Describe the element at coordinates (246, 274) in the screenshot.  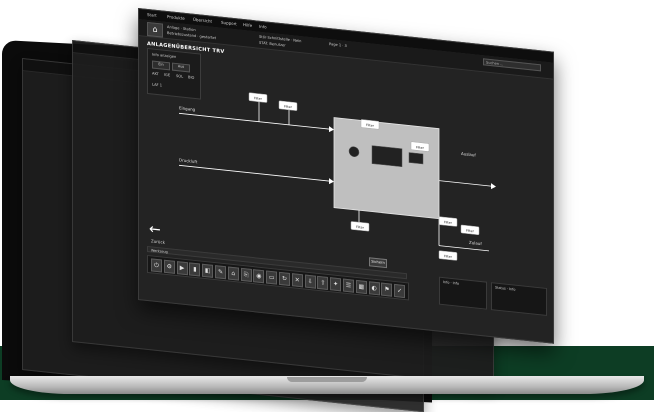
I see `tool-button-8: ⎘` at that location.